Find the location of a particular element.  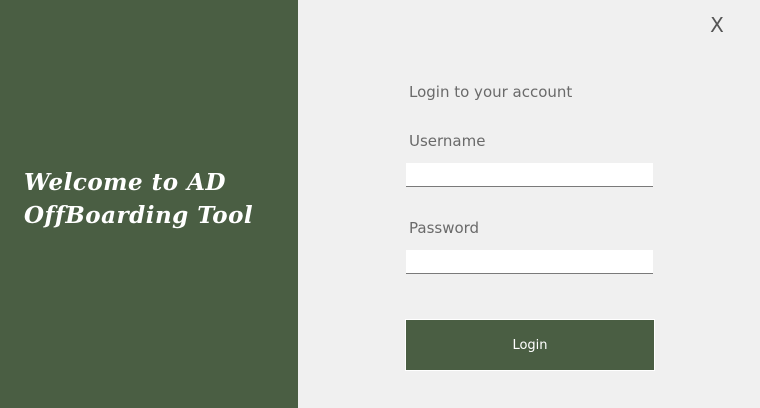

username-label: Username is located at coordinates (447, 141).